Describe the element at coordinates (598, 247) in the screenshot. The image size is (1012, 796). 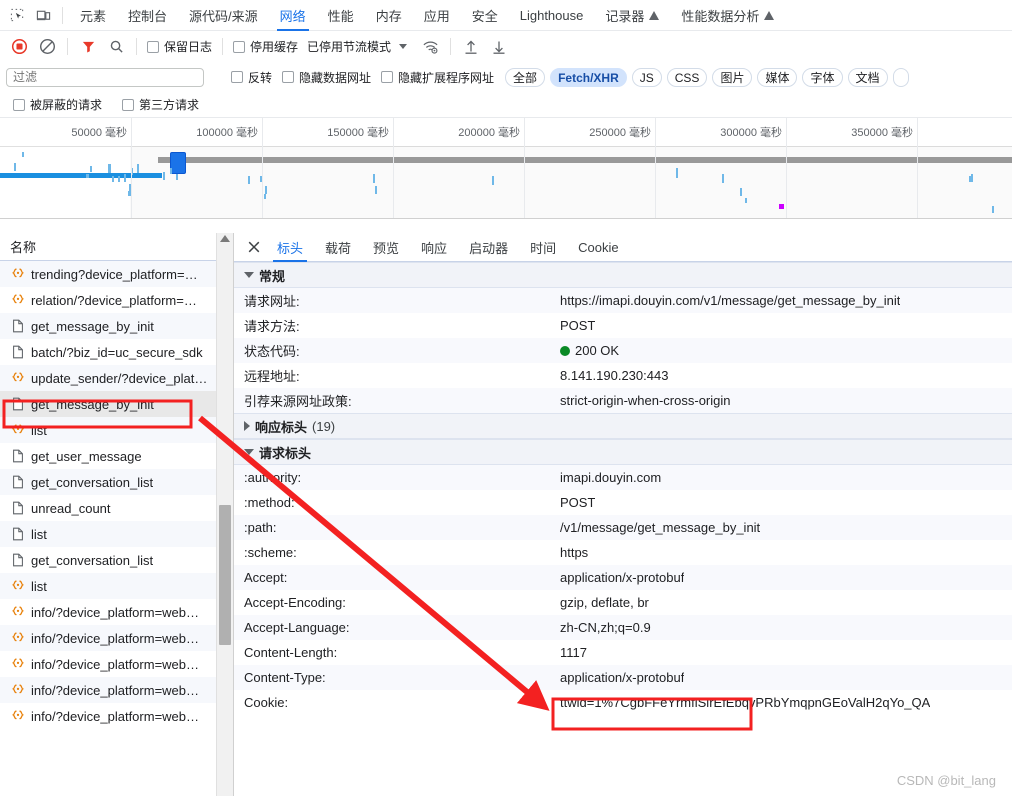
I see `detail-tab-6: Cookie` at that location.